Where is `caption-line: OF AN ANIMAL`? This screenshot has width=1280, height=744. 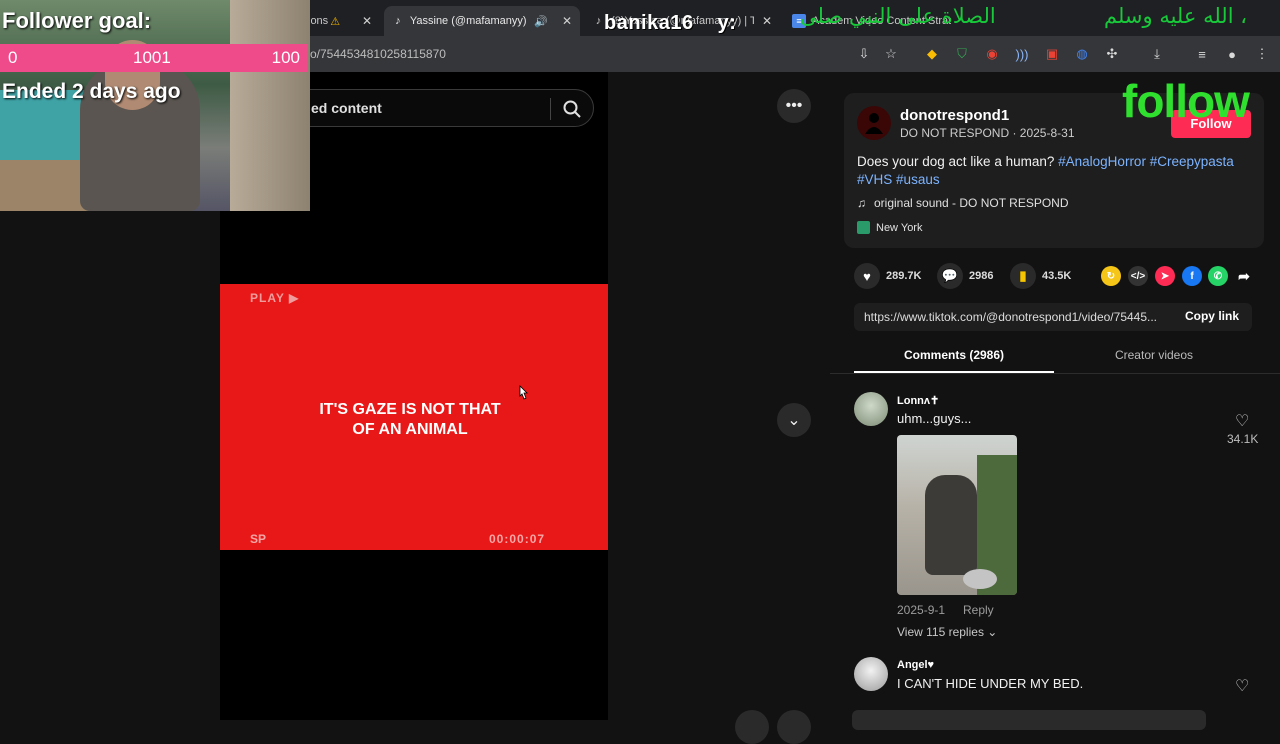 caption-line: OF AN ANIMAL is located at coordinates (410, 429).